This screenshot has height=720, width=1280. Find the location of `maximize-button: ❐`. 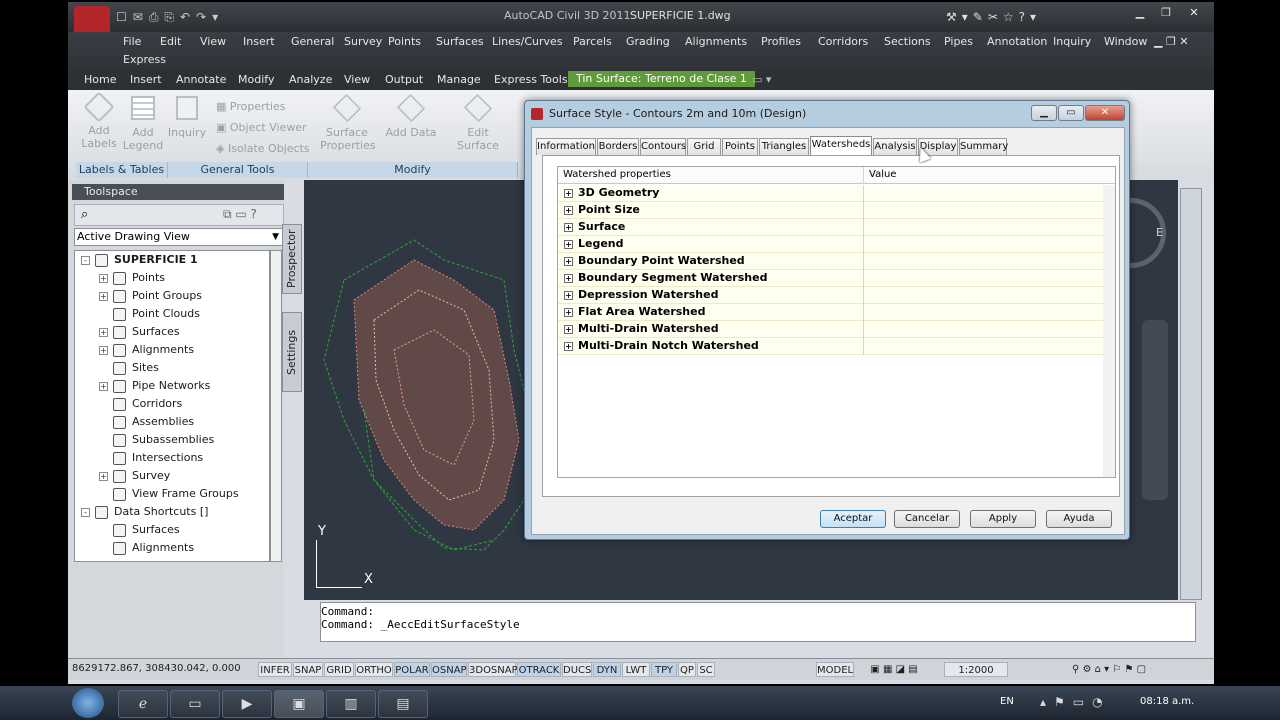

maximize-button: ❐ is located at coordinates (1166, 15).